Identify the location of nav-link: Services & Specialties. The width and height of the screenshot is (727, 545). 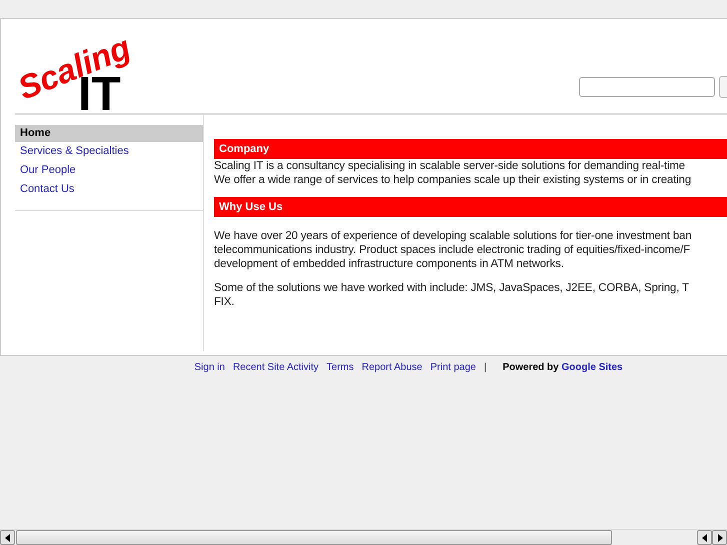
(109, 151).